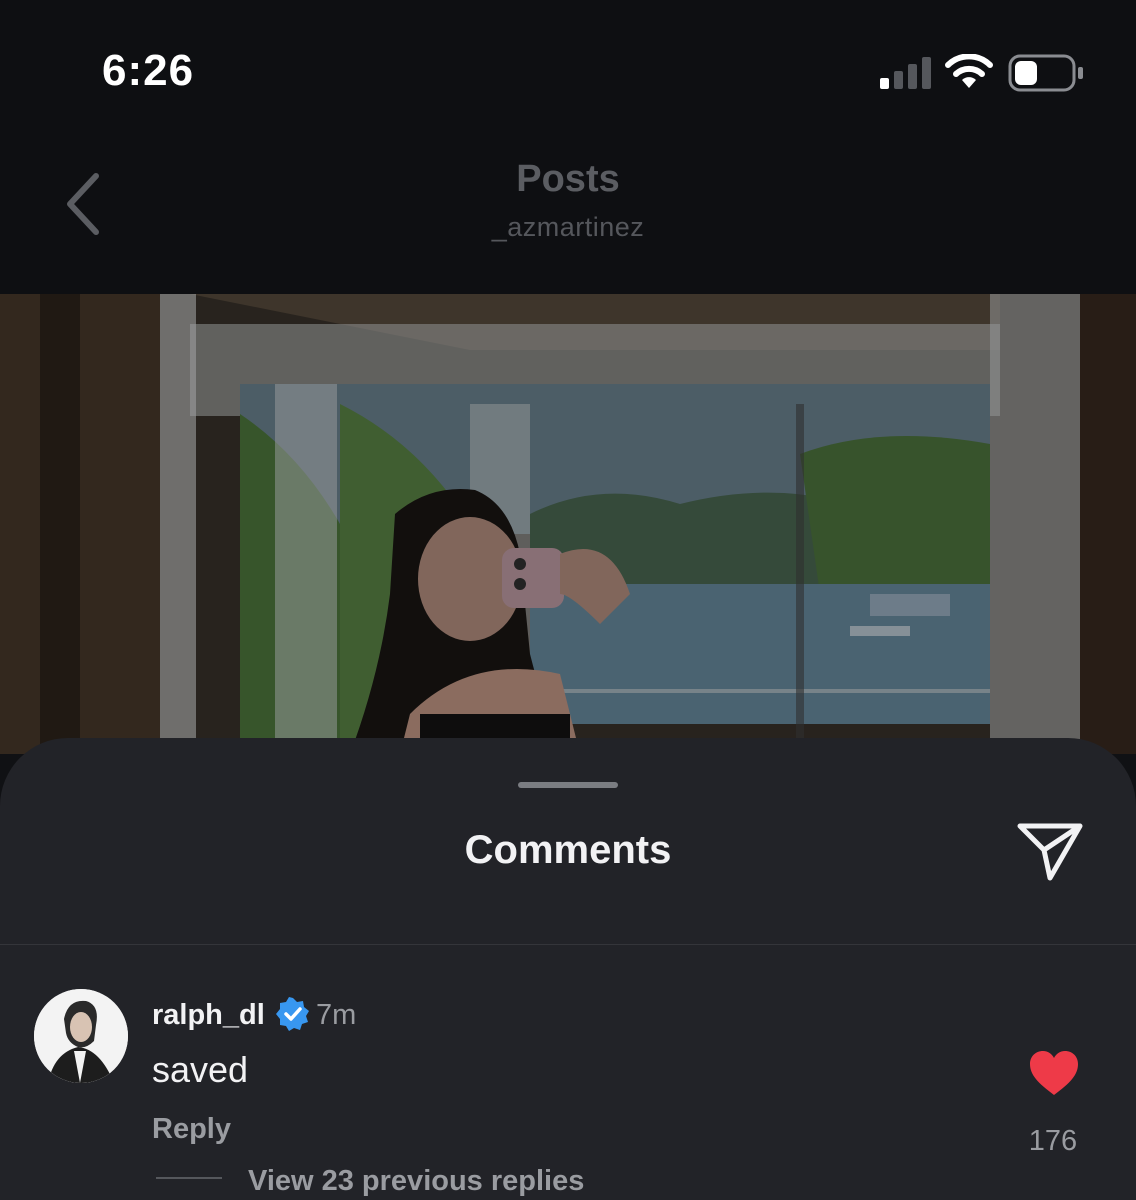 The width and height of the screenshot is (1136, 1200). Describe the element at coordinates (189, 1178) in the screenshot. I see `replies-divider-line` at that location.